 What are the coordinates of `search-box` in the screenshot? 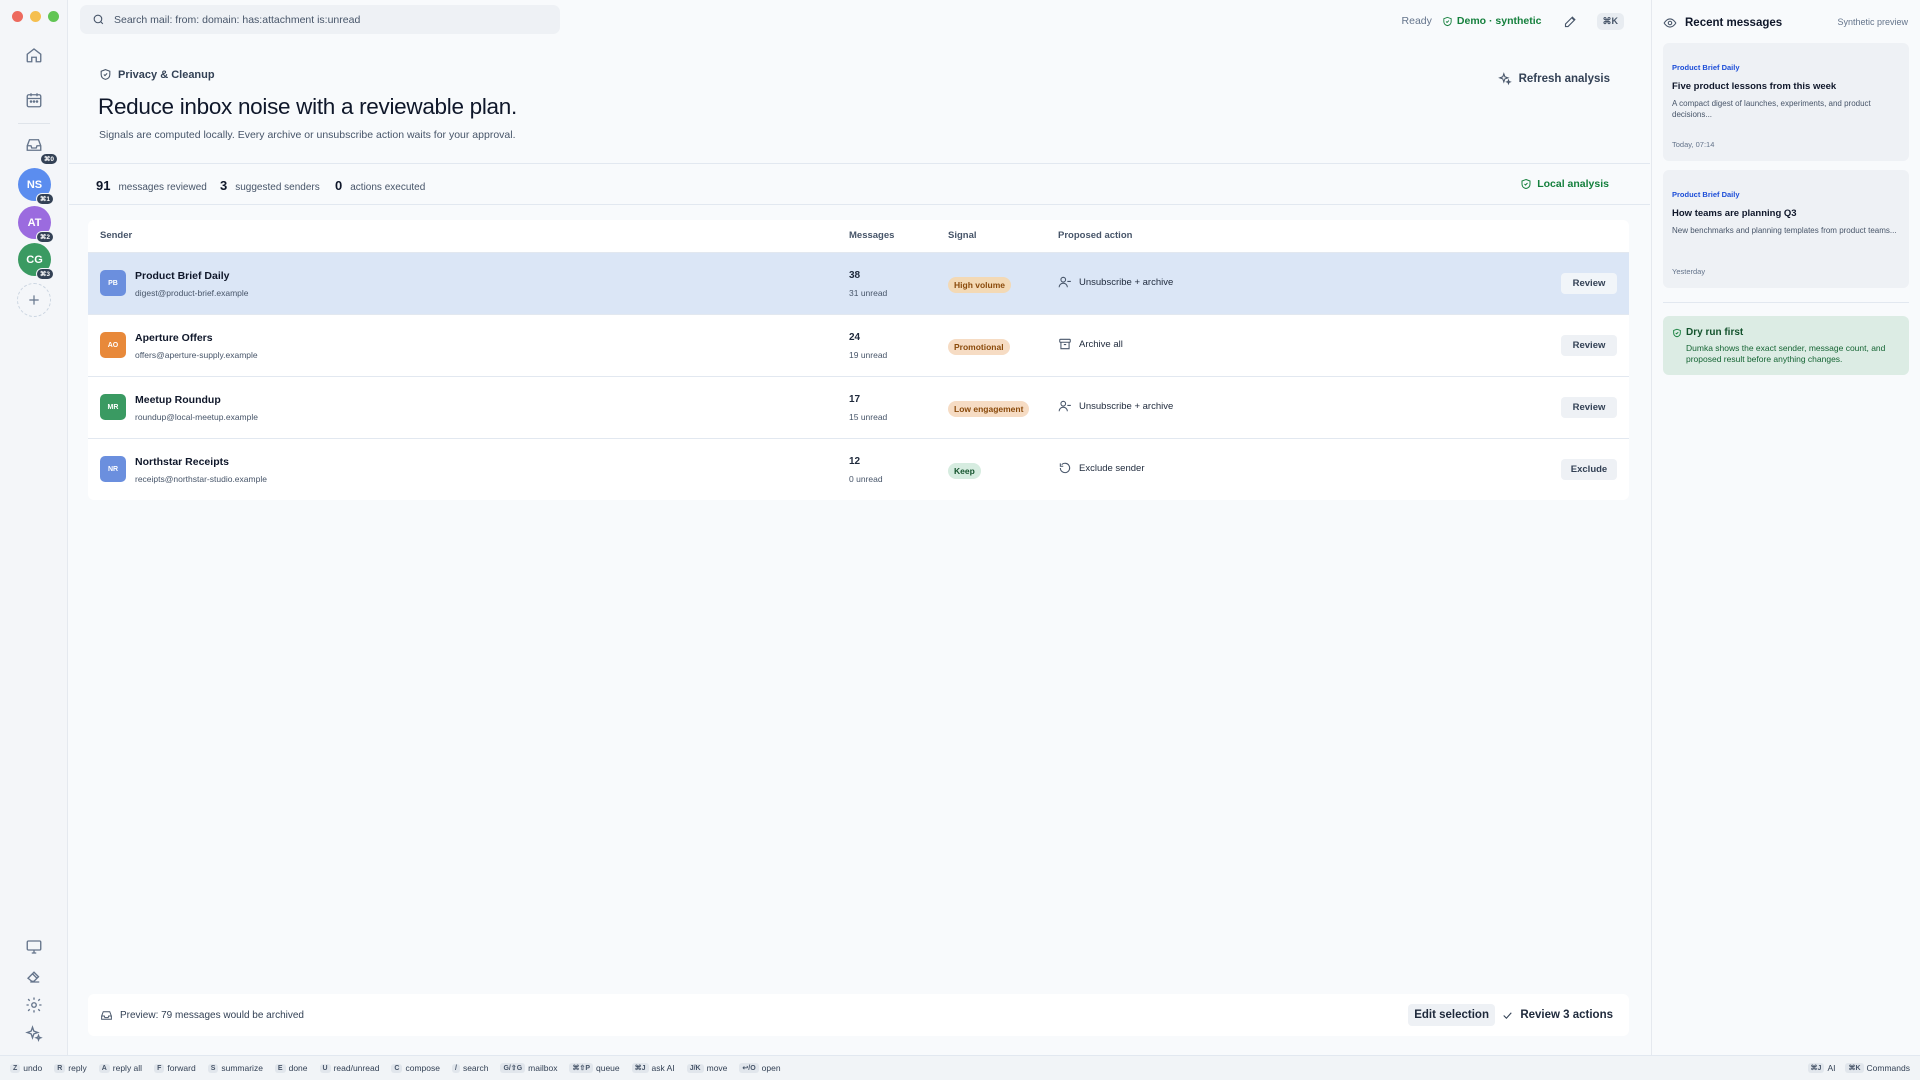 It's located at (320, 19).